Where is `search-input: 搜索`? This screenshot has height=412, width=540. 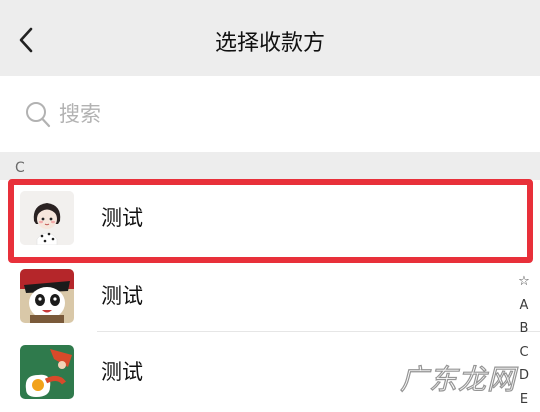
search-input: 搜索 is located at coordinates (80, 114).